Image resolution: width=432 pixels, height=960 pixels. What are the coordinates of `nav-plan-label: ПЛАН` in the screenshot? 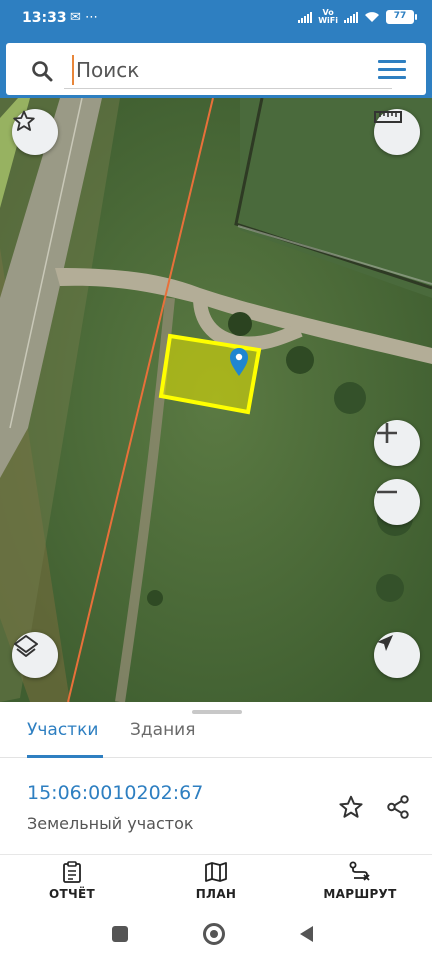 It's located at (216, 894).